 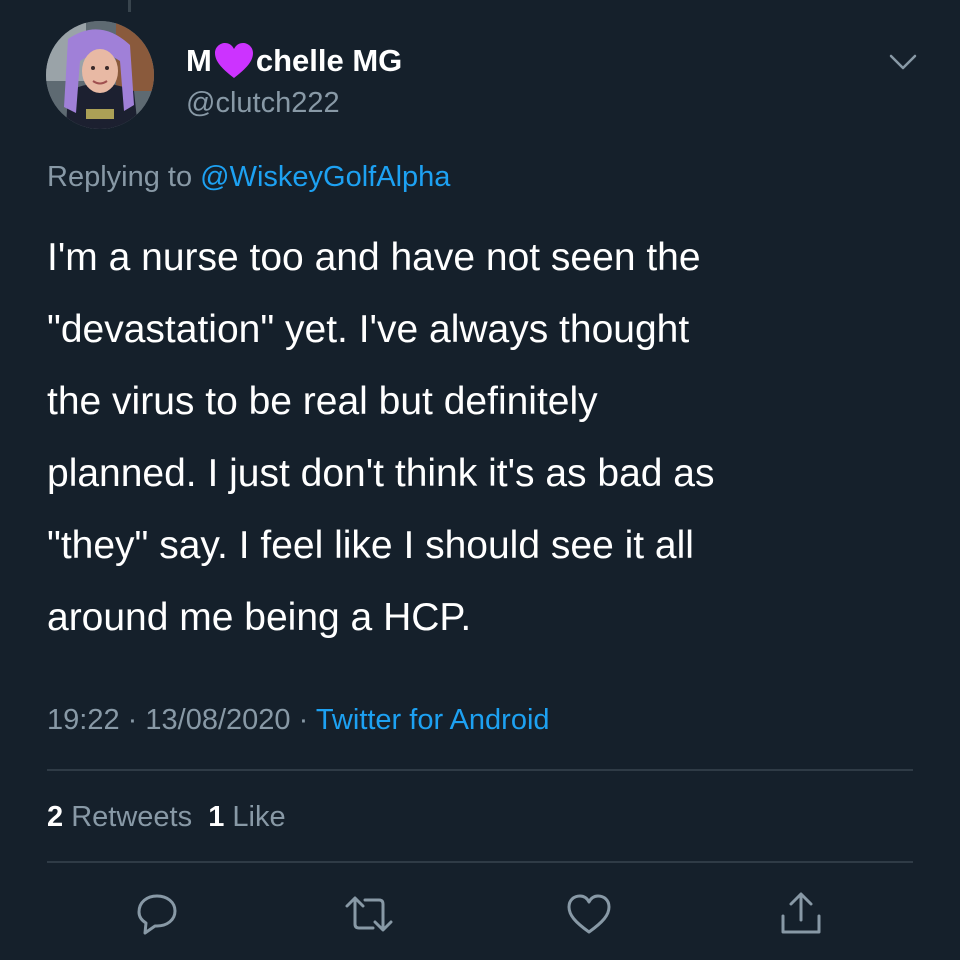 I want to click on engagement-stats: 2 Retweets 1 Like, so click(x=166, y=817).